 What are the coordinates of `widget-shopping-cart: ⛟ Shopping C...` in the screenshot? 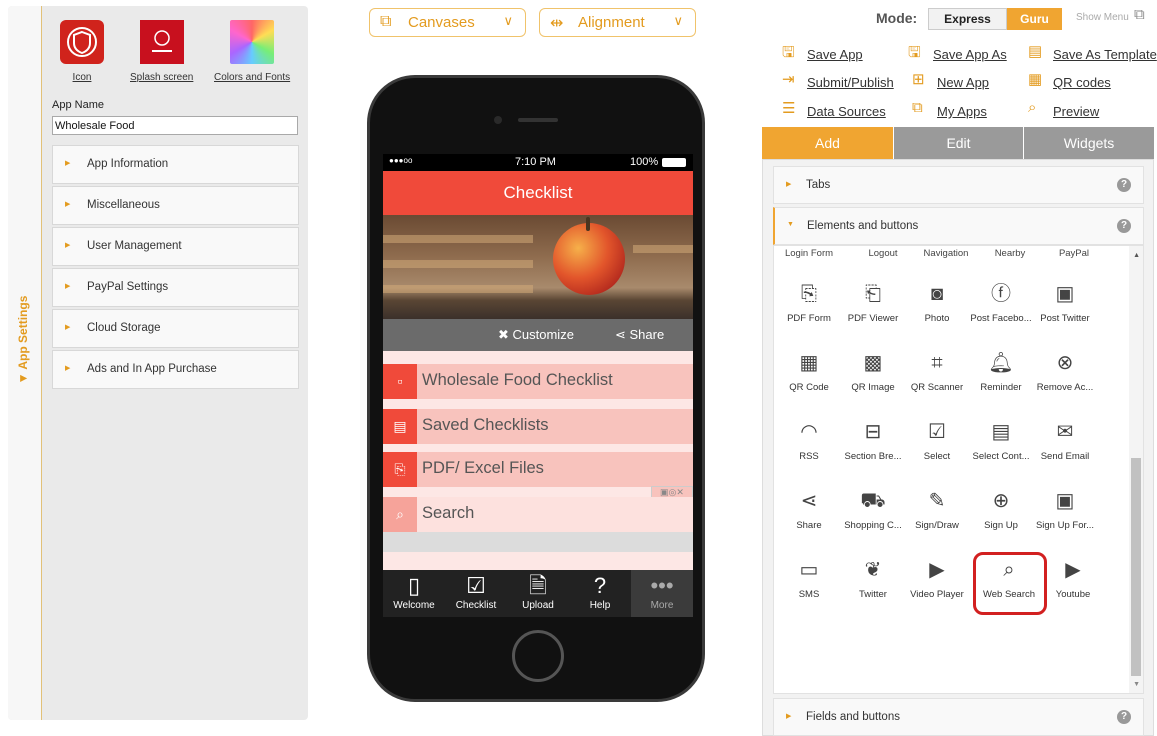 It's located at (873, 508).